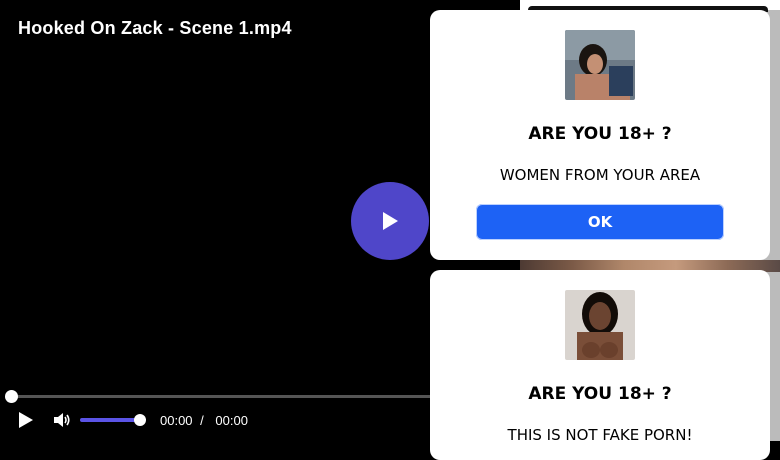 The height and width of the screenshot is (460, 780). I want to click on ok-button: OK, so click(600, 222).